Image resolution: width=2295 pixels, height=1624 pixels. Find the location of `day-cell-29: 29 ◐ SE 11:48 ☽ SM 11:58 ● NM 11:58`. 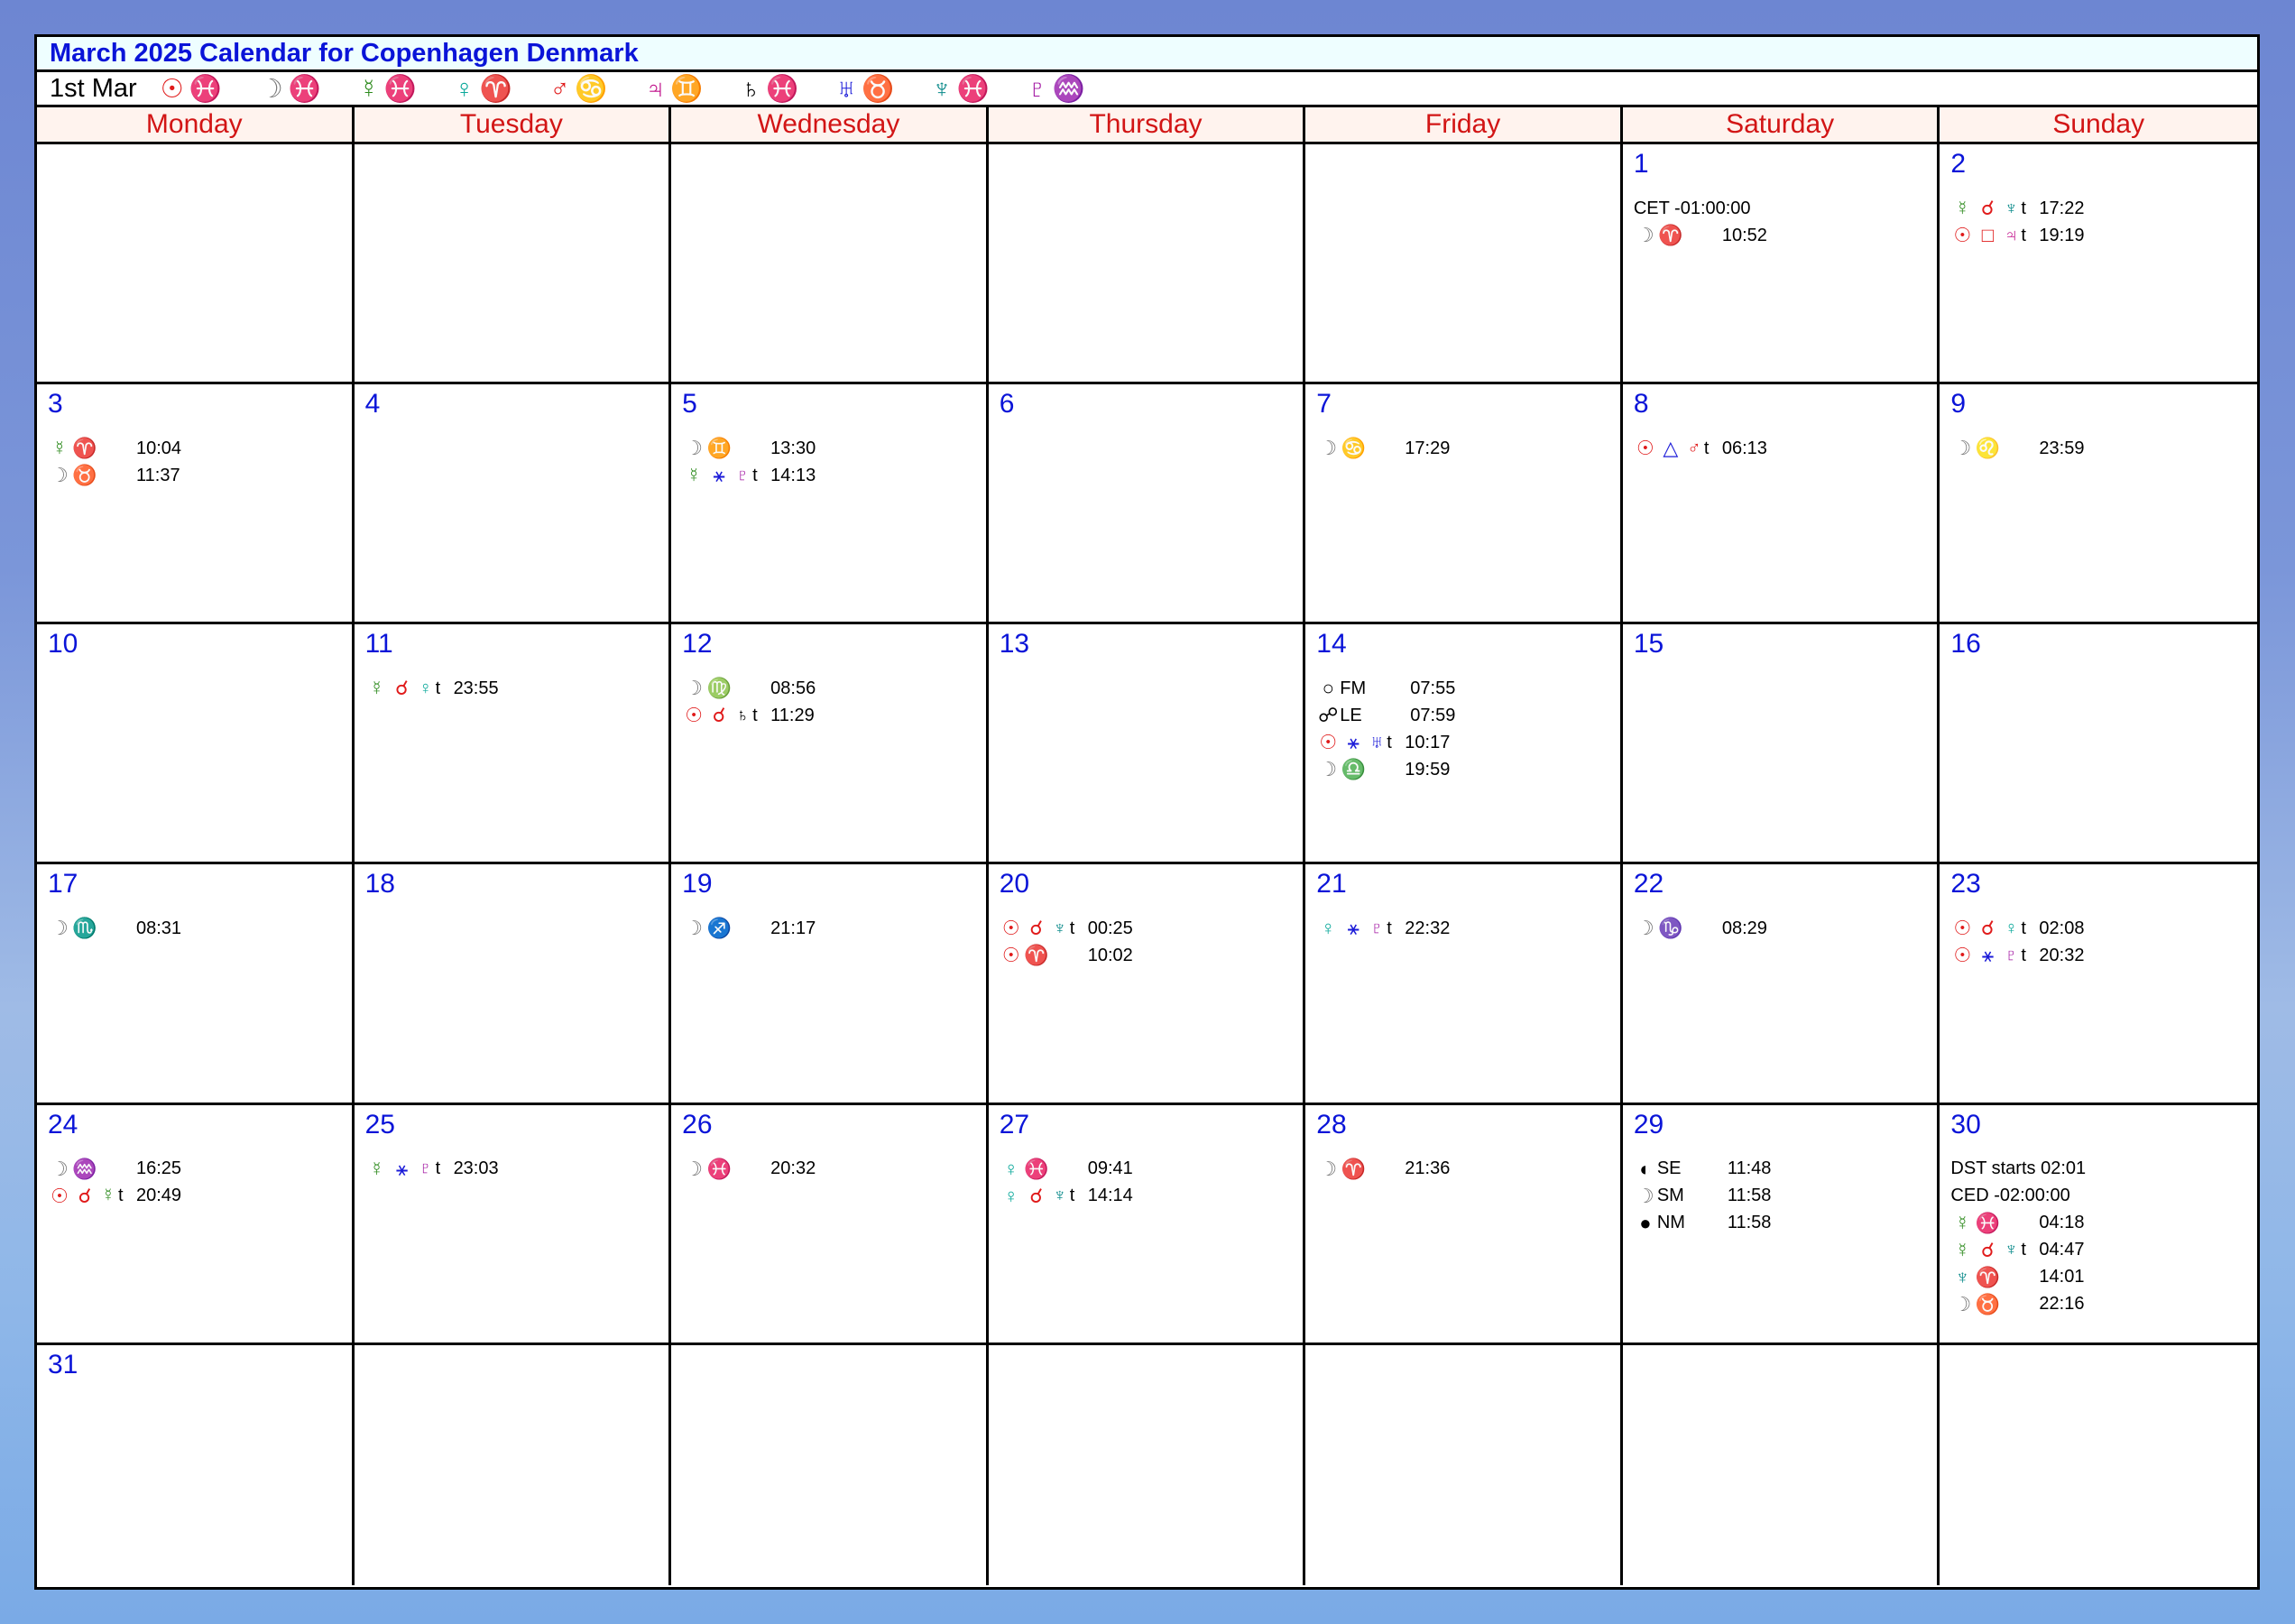

day-cell-29: 29 ◐ SE 11:48 ☽ SM 11:58 ● NM 11:58 is located at coordinates (1781, 1225).